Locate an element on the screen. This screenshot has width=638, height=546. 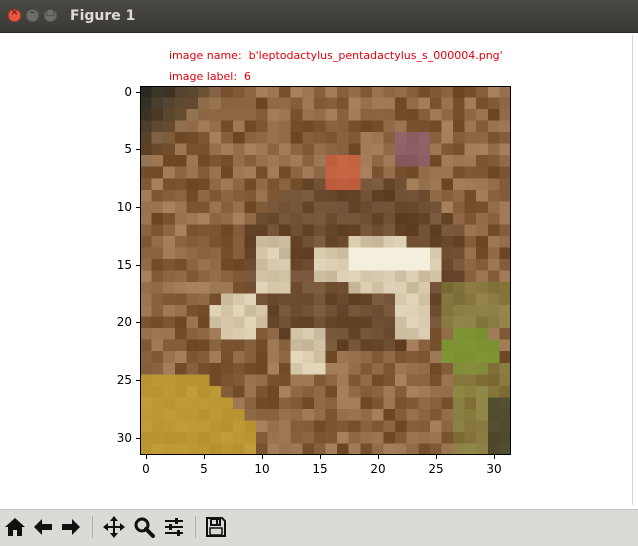
y-tick-label: 30 is located at coordinates (124, 438).